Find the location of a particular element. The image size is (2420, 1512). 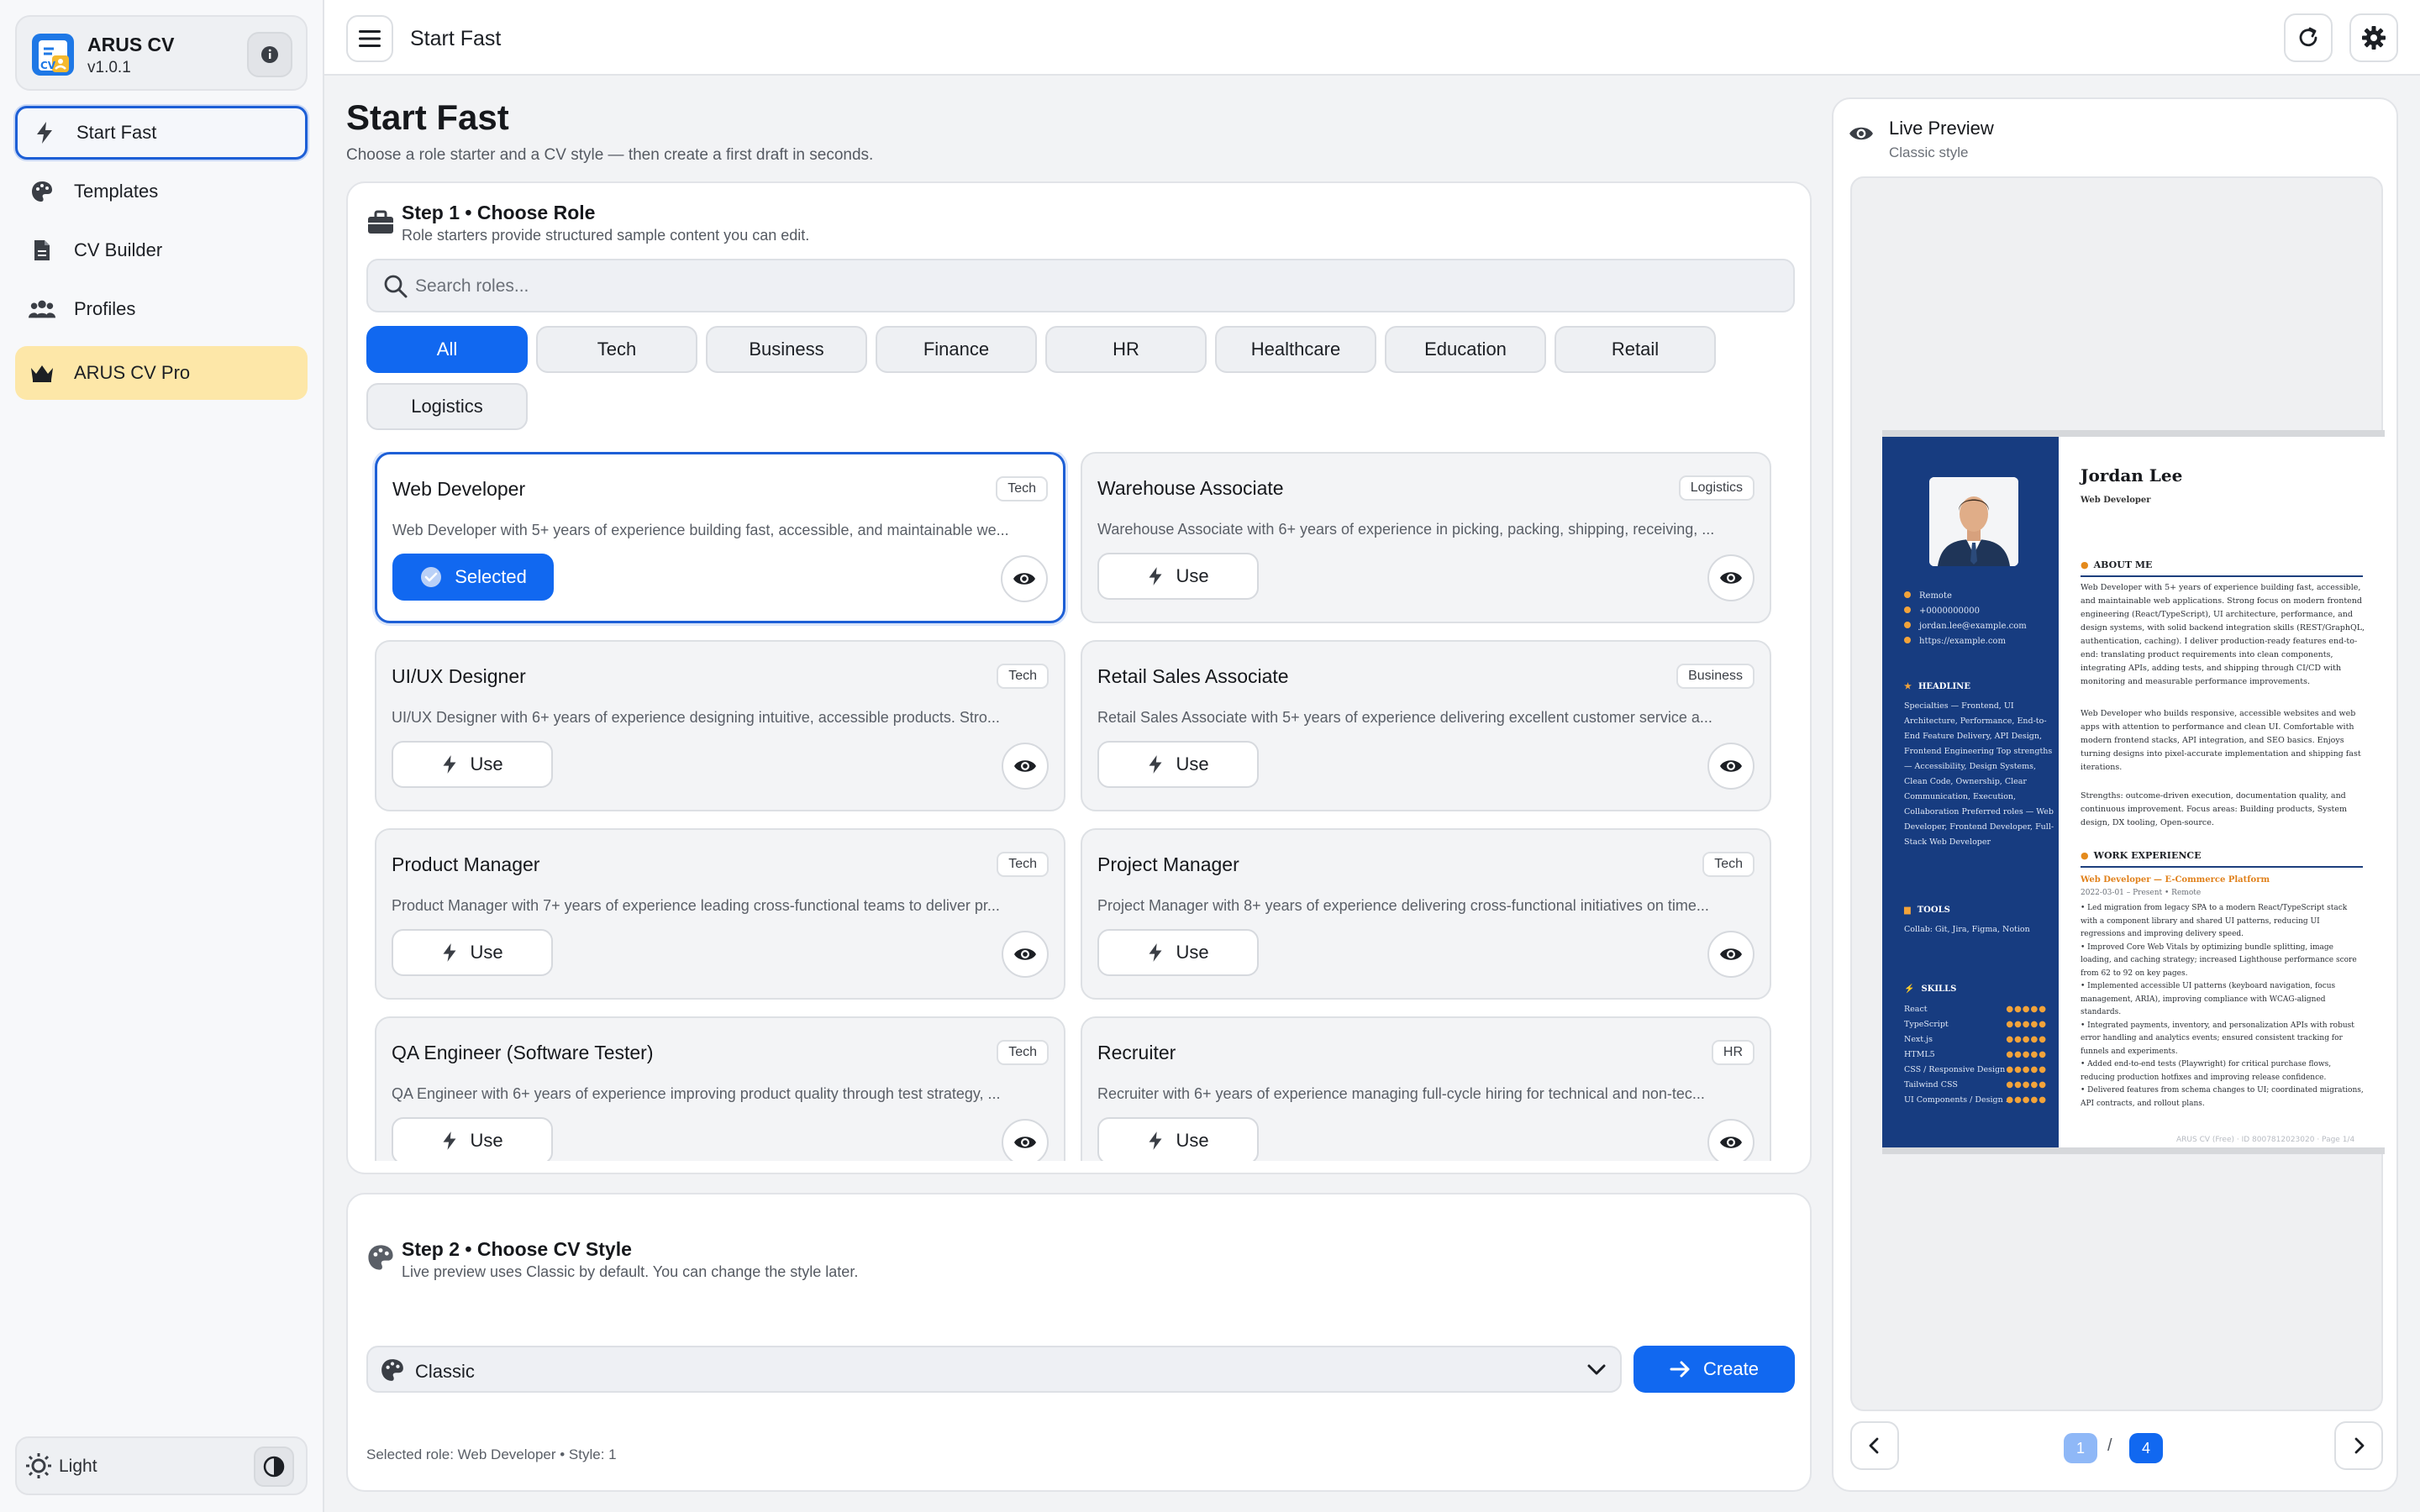

step2-title: Step 2 • Choose CV Style is located at coordinates (517, 1249).